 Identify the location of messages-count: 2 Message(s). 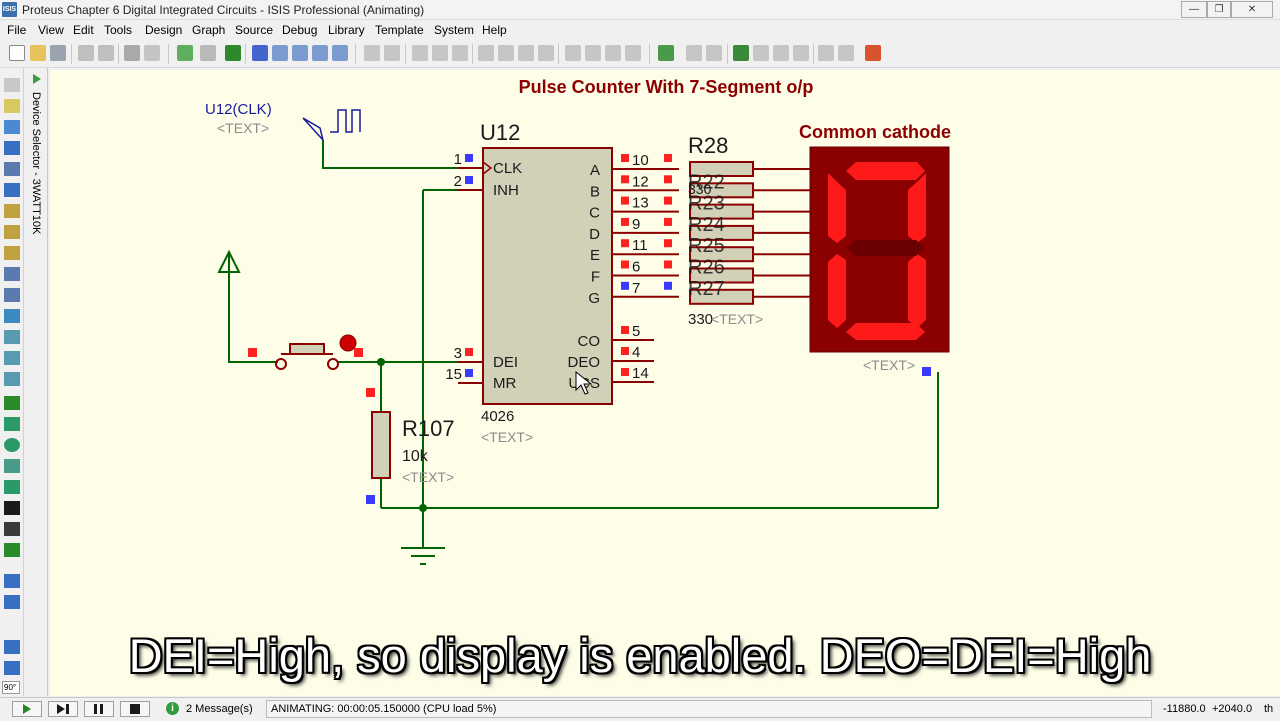
(219, 709).